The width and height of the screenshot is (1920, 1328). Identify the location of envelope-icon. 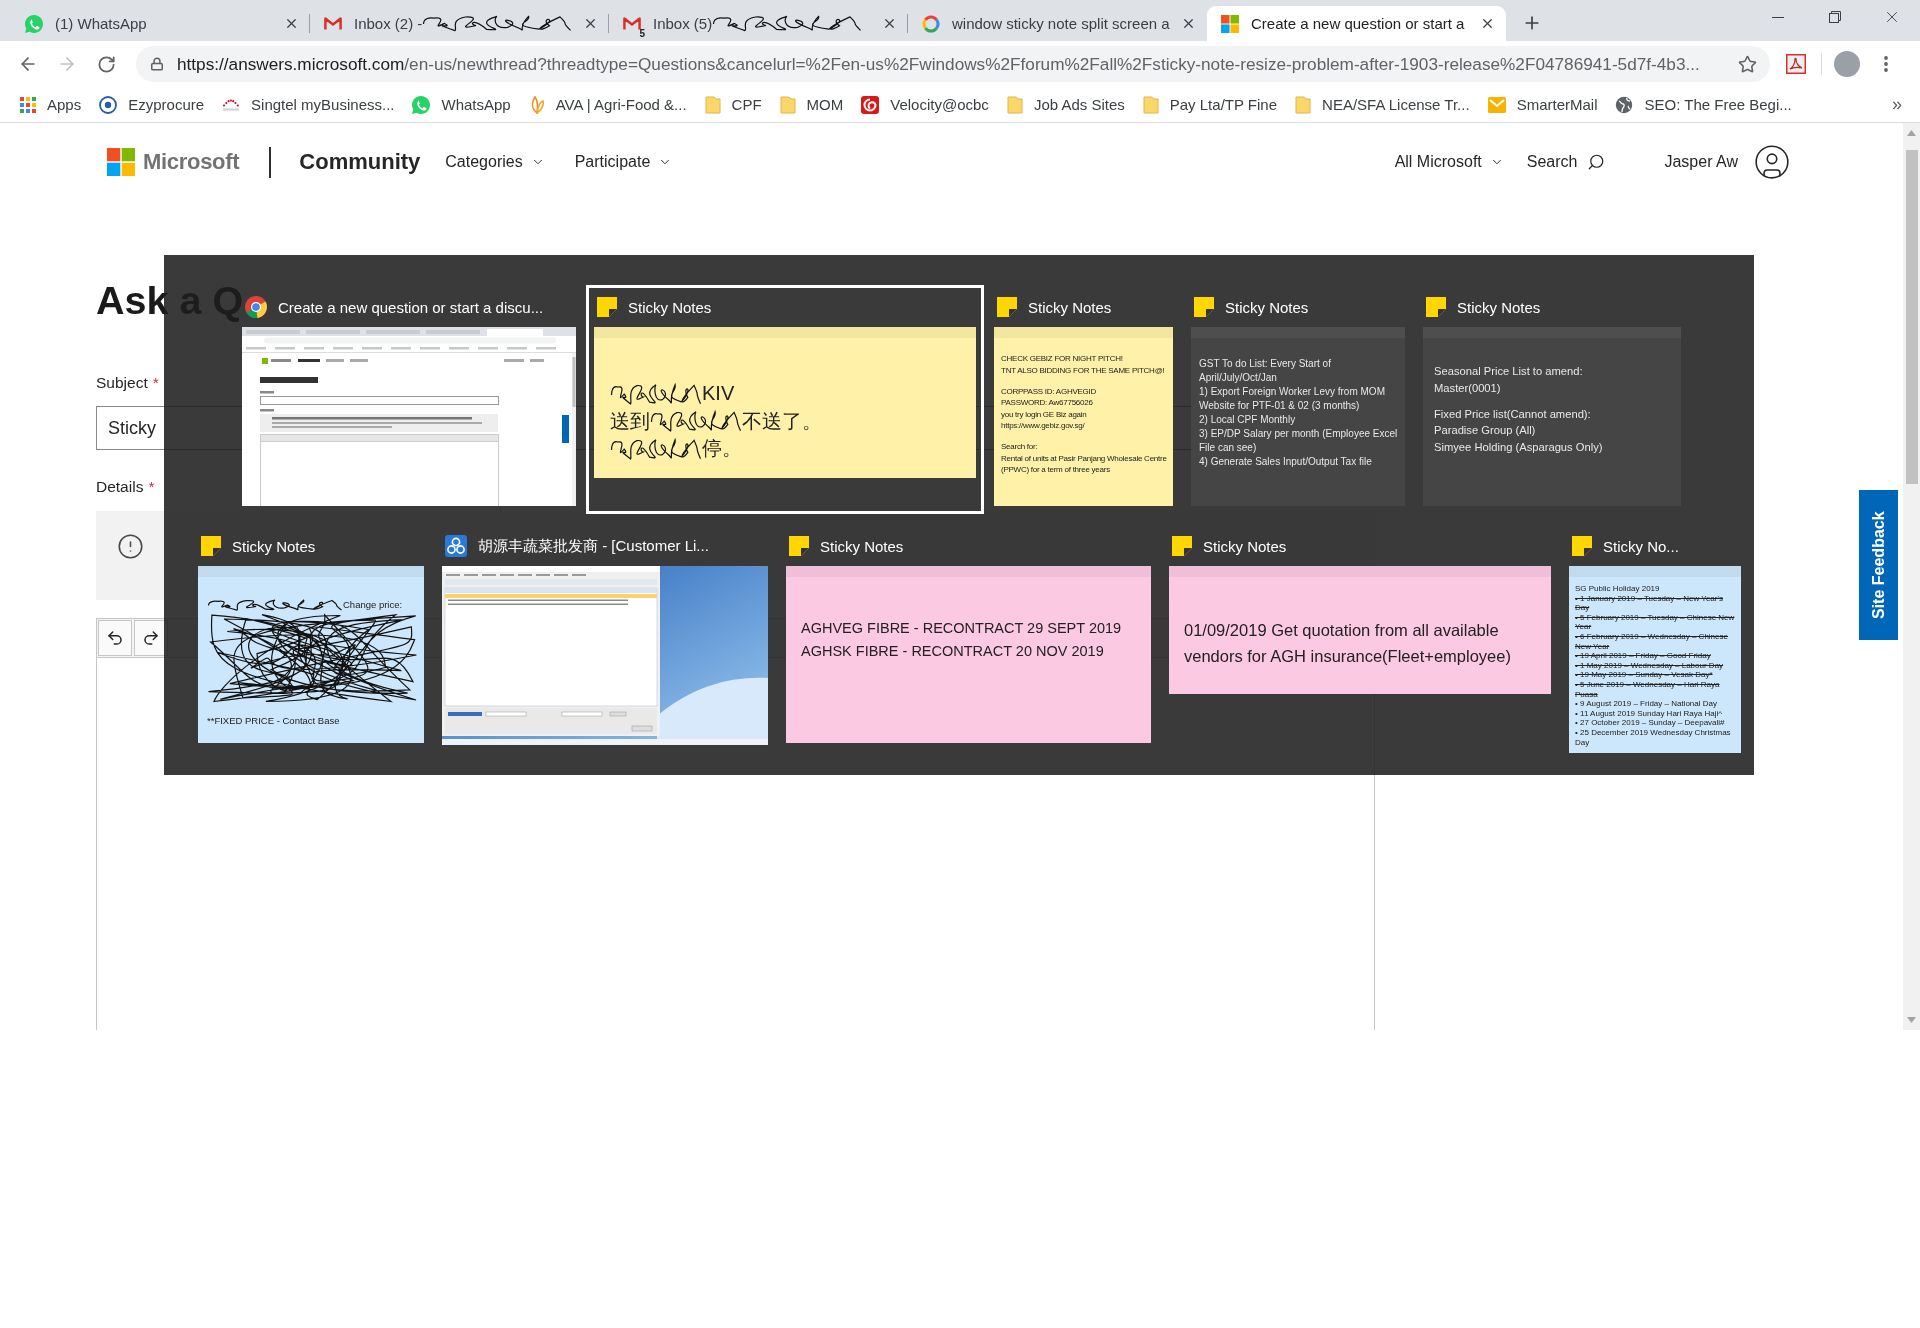
(1496, 104).